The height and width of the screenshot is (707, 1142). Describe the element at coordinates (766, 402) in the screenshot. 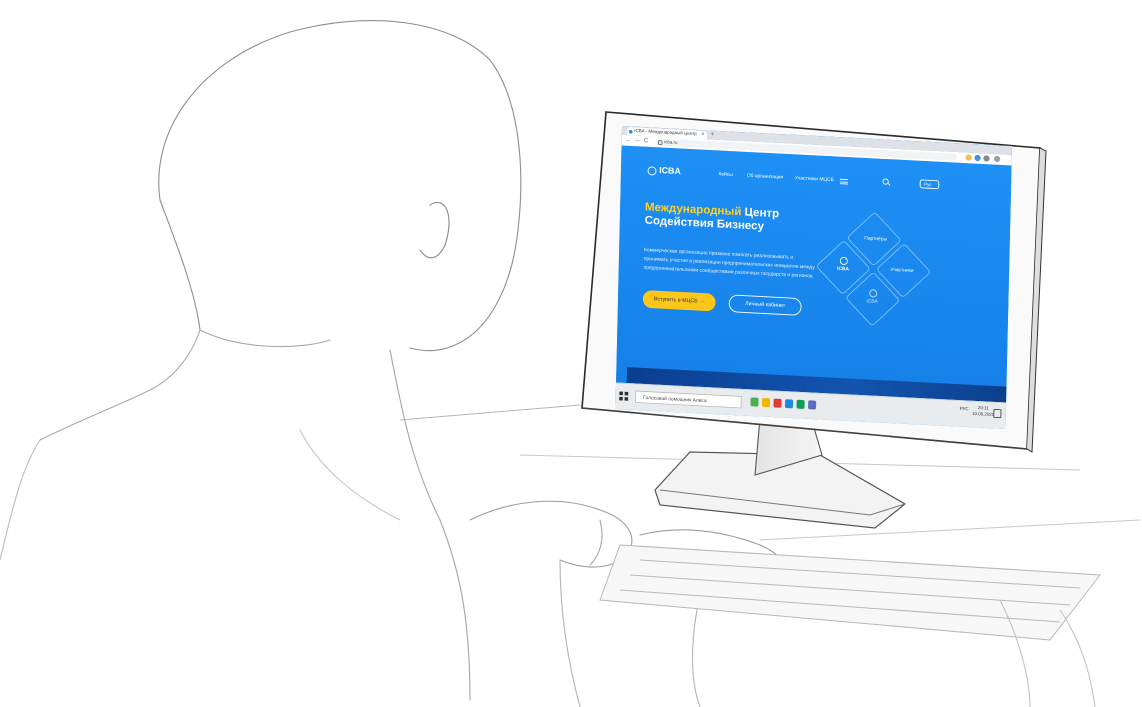

I see `folder-icon` at that location.